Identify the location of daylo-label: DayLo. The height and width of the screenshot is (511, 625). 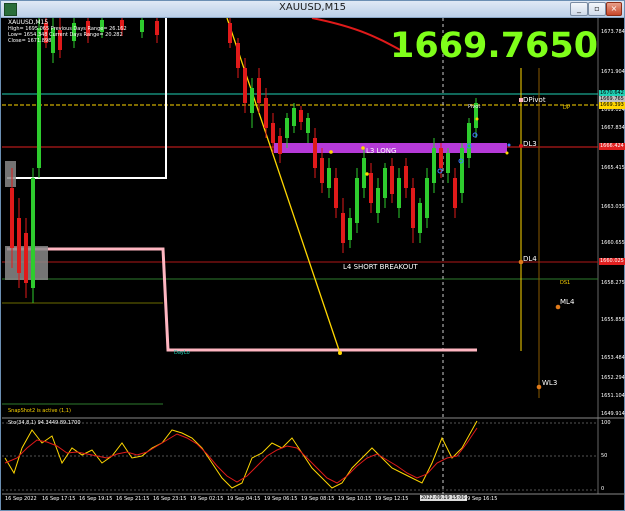
(182, 353).